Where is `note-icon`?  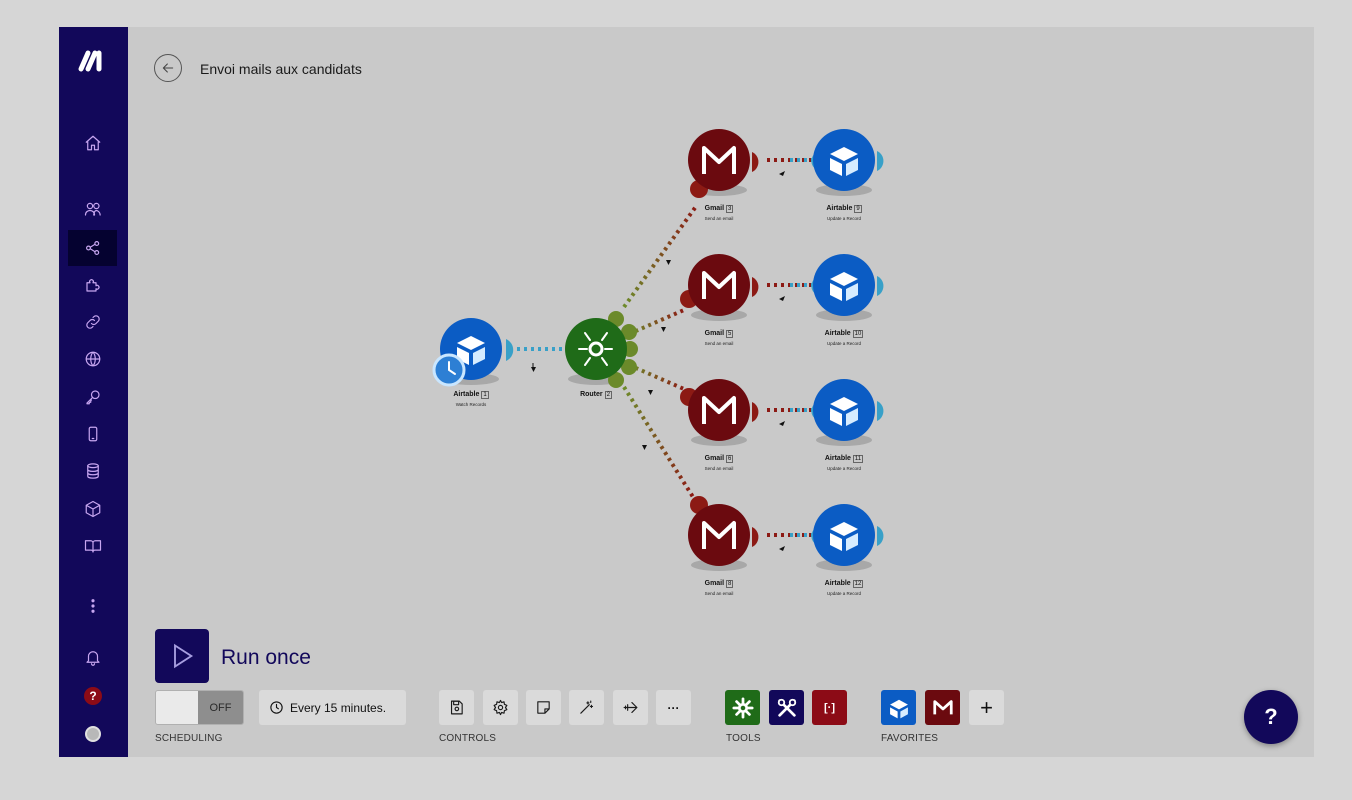
note-icon is located at coordinates (543, 707).